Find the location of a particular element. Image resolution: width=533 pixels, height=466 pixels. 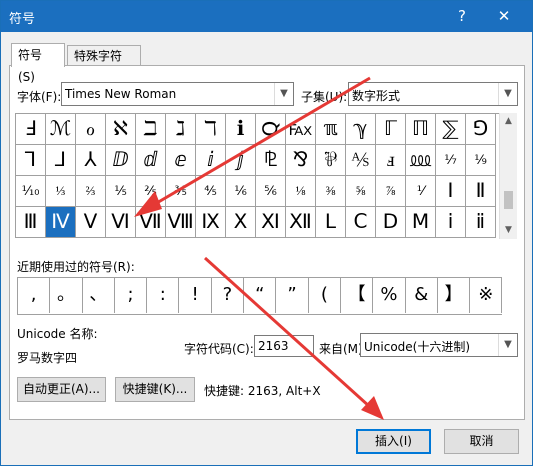

symbol-cell: ⅄ is located at coordinates (91, 160).